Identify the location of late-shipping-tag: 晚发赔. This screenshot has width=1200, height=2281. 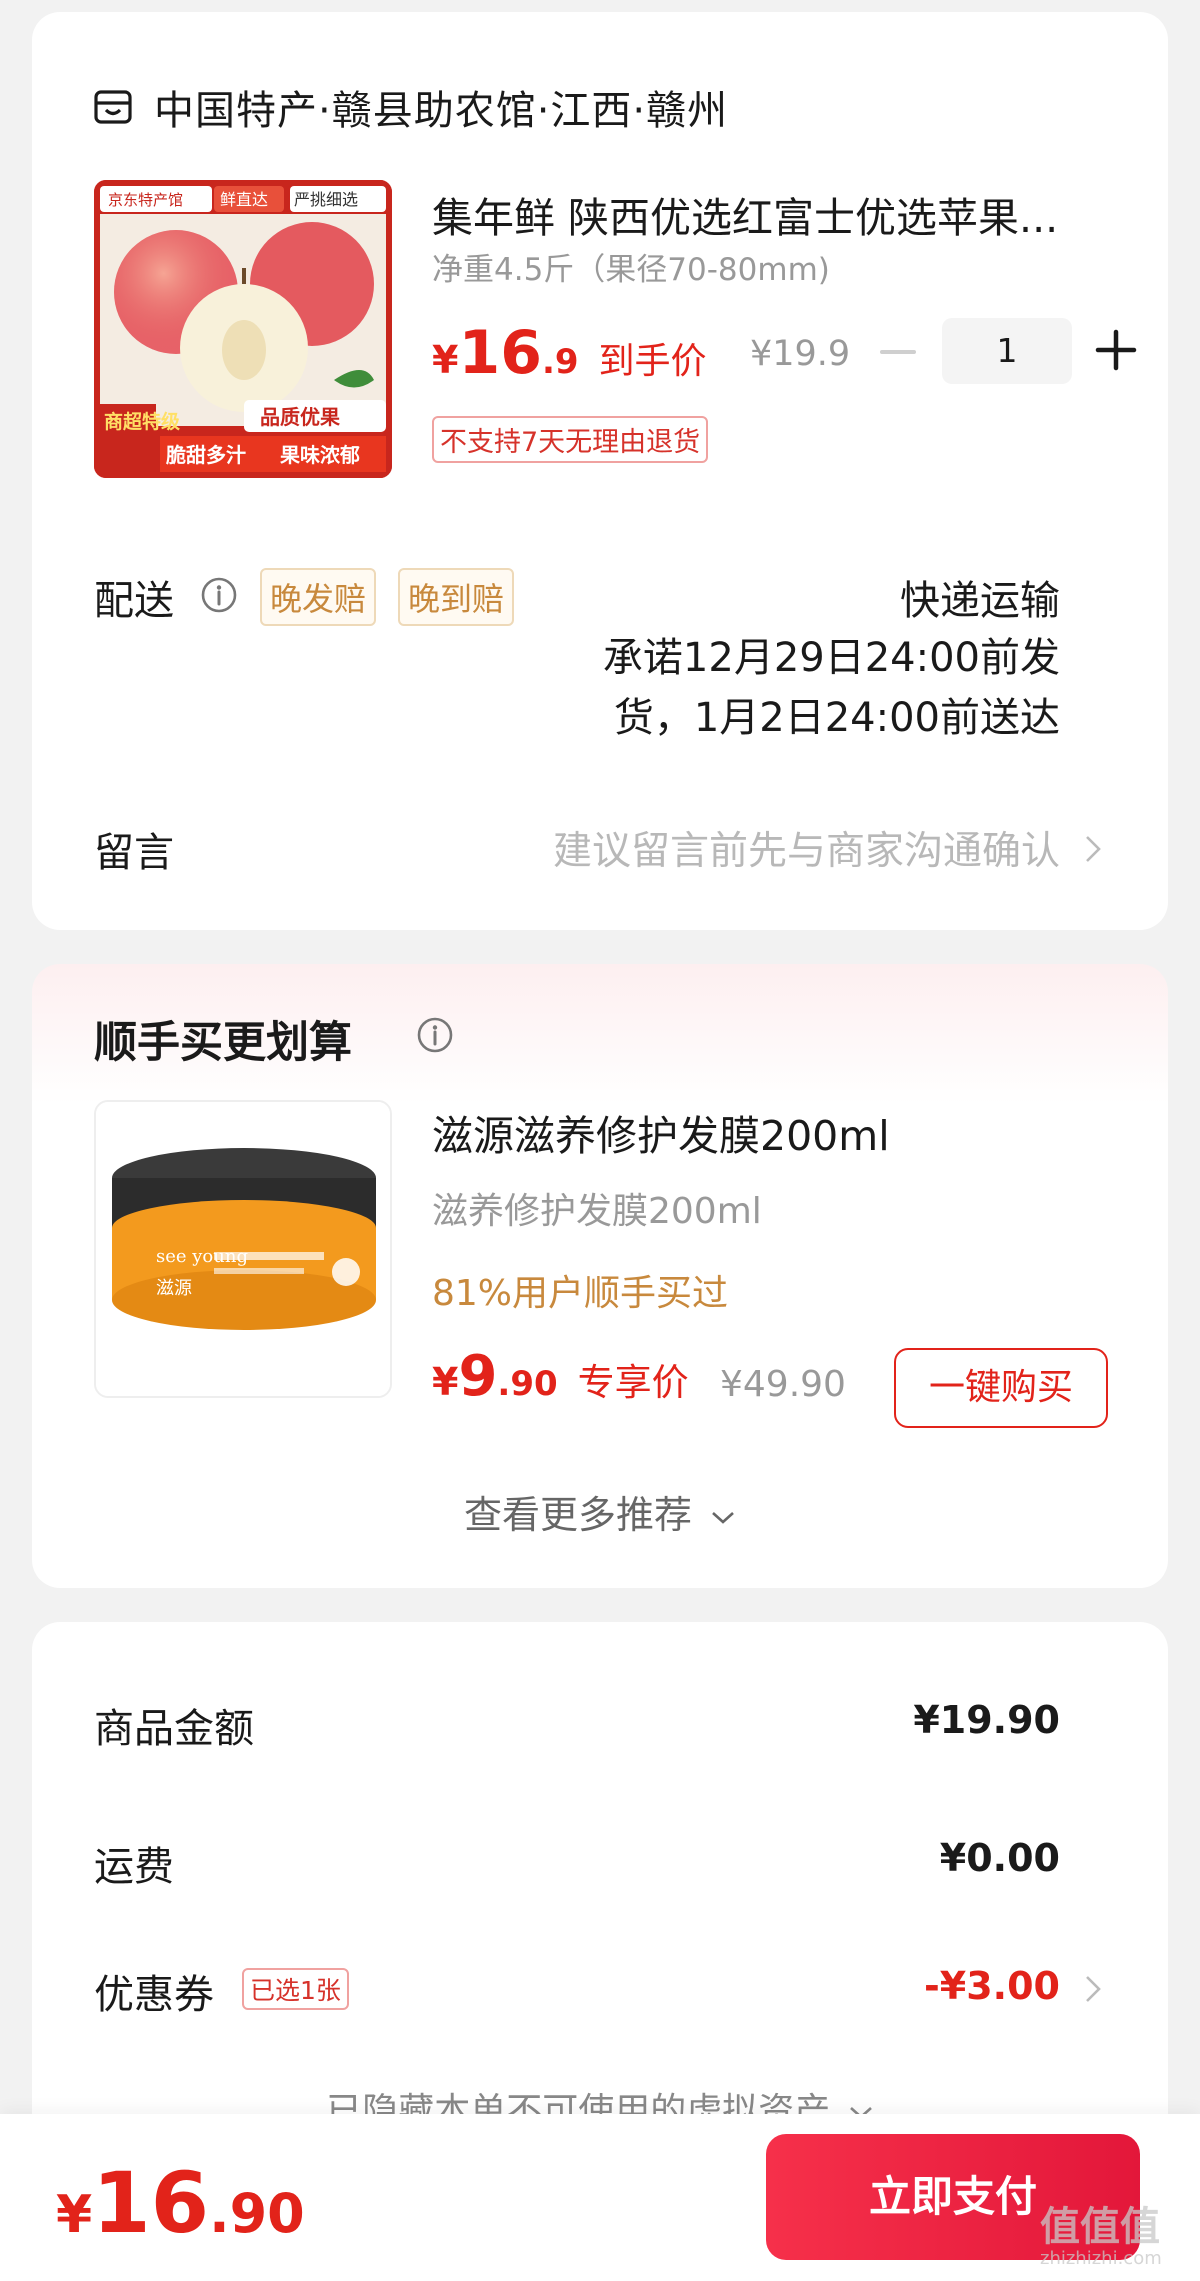
(318, 597).